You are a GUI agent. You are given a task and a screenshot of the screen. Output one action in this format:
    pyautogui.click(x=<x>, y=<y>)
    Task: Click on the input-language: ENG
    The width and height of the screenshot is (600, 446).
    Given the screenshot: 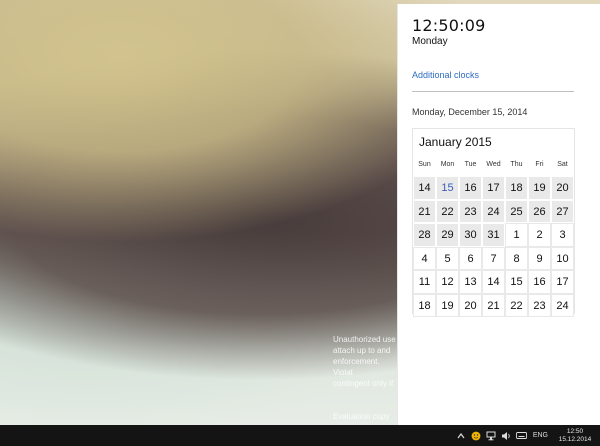 What is the action you would take?
    pyautogui.click(x=540, y=435)
    